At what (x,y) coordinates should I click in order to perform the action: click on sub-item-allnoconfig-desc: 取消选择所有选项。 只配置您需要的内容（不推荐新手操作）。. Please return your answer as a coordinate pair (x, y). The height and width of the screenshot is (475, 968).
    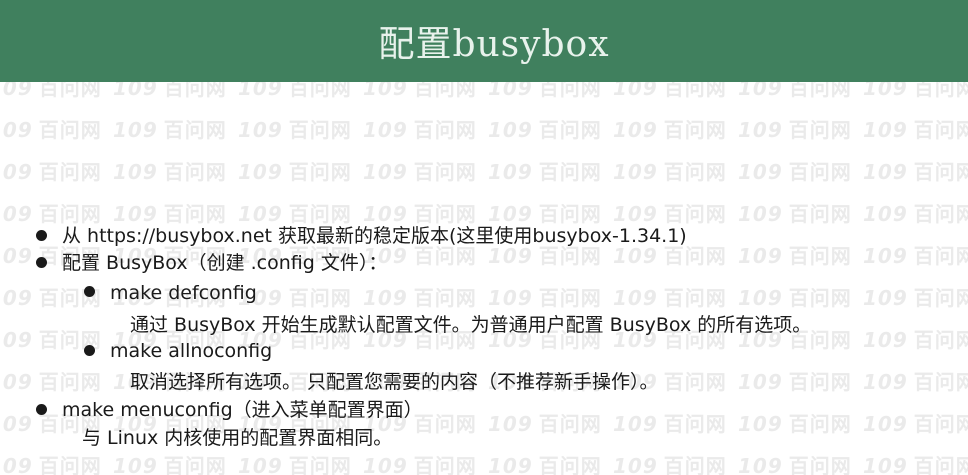
    Looking at the image, I should click on (394, 382).